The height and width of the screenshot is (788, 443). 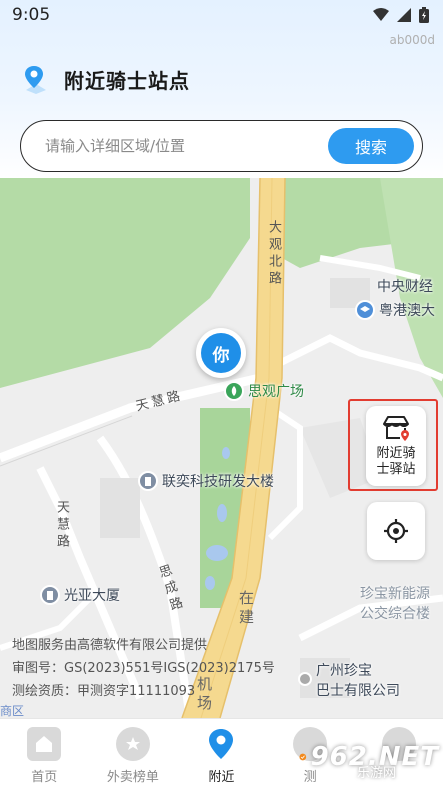 I want to click on wifi-icon, so click(x=381, y=14).